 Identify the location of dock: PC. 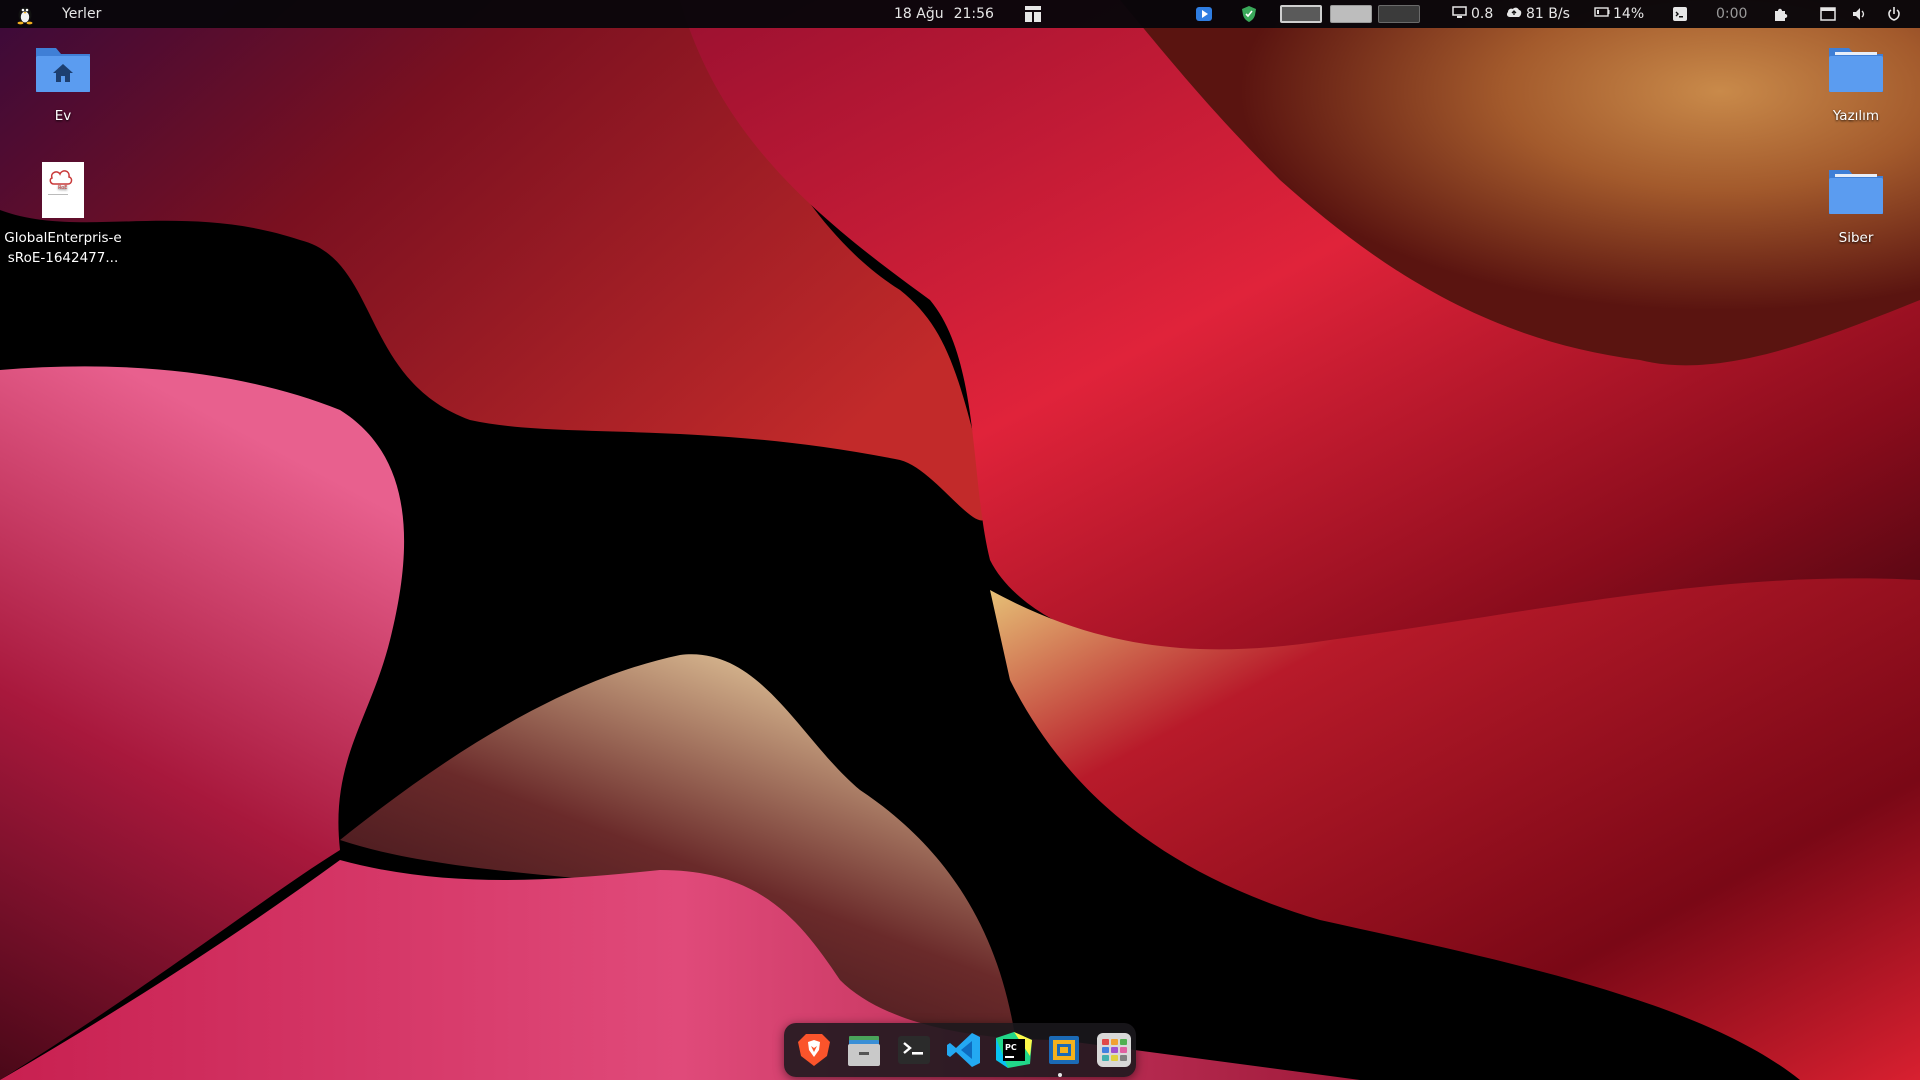
(960, 1050).